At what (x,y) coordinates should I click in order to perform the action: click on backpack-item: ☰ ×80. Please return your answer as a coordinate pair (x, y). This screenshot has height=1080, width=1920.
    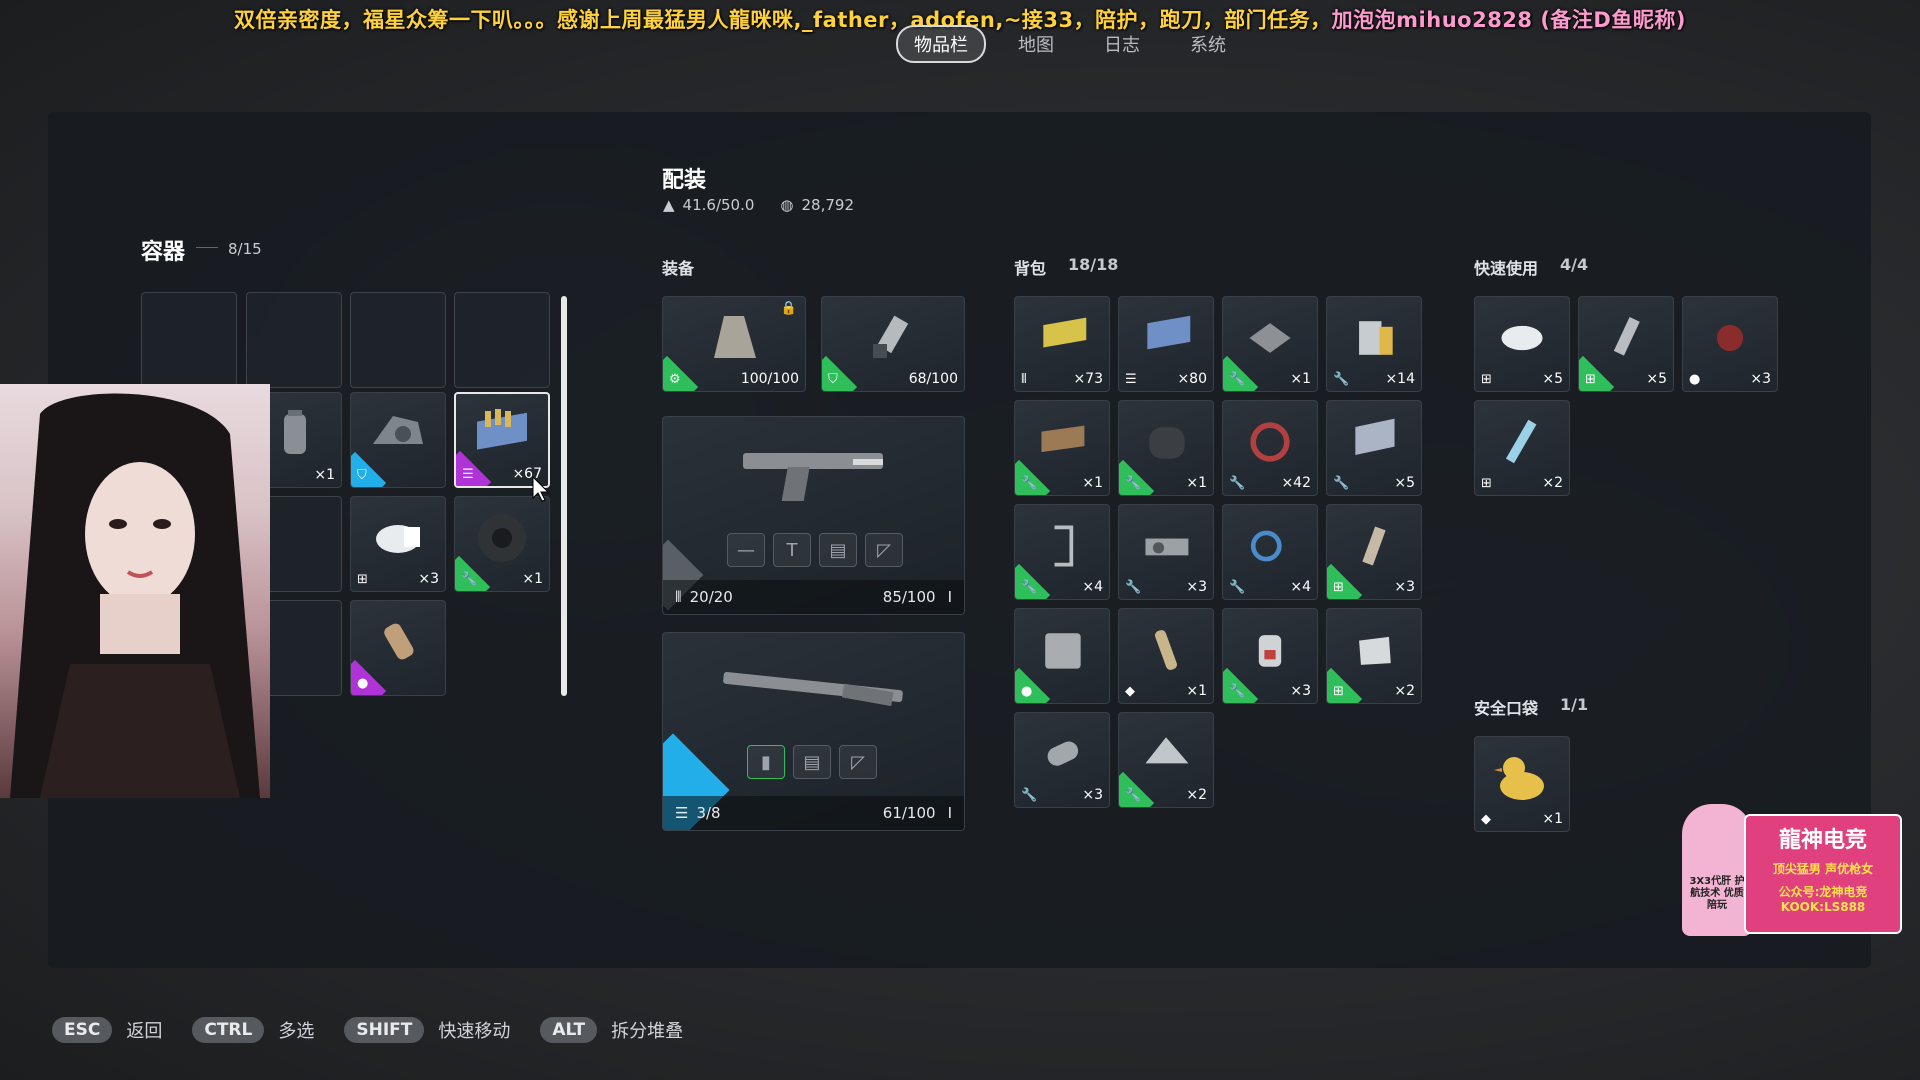
    Looking at the image, I should click on (1166, 344).